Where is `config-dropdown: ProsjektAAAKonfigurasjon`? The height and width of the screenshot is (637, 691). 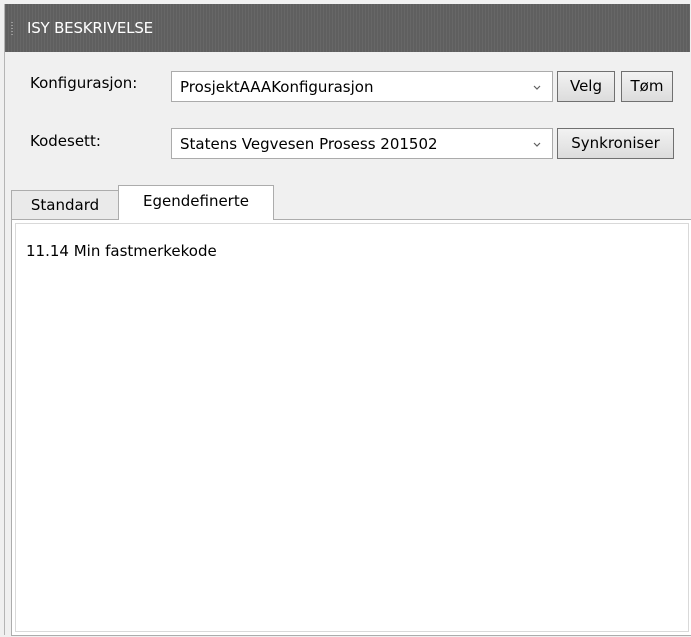 config-dropdown: ProsjektAAAKonfigurasjon is located at coordinates (362, 86).